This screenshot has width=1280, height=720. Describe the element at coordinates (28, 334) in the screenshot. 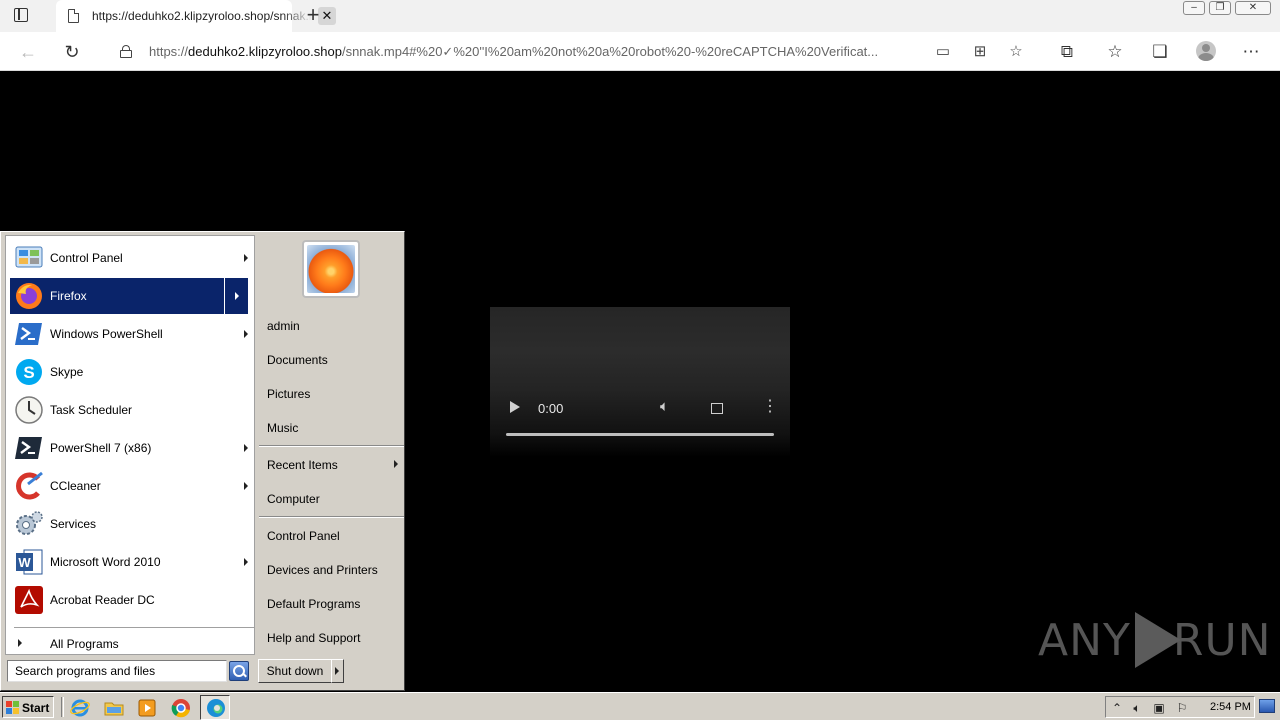

I see `powershell-icon` at that location.